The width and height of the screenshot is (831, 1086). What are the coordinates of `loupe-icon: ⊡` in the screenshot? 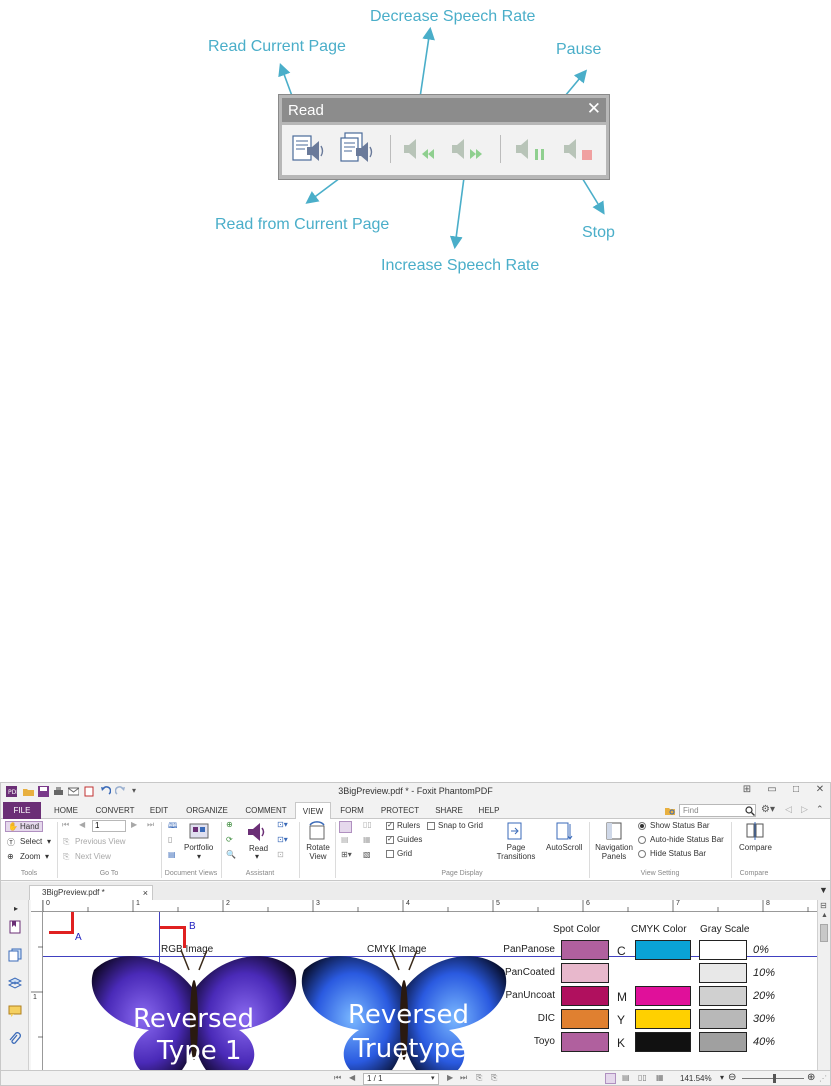 It's located at (280, 854).